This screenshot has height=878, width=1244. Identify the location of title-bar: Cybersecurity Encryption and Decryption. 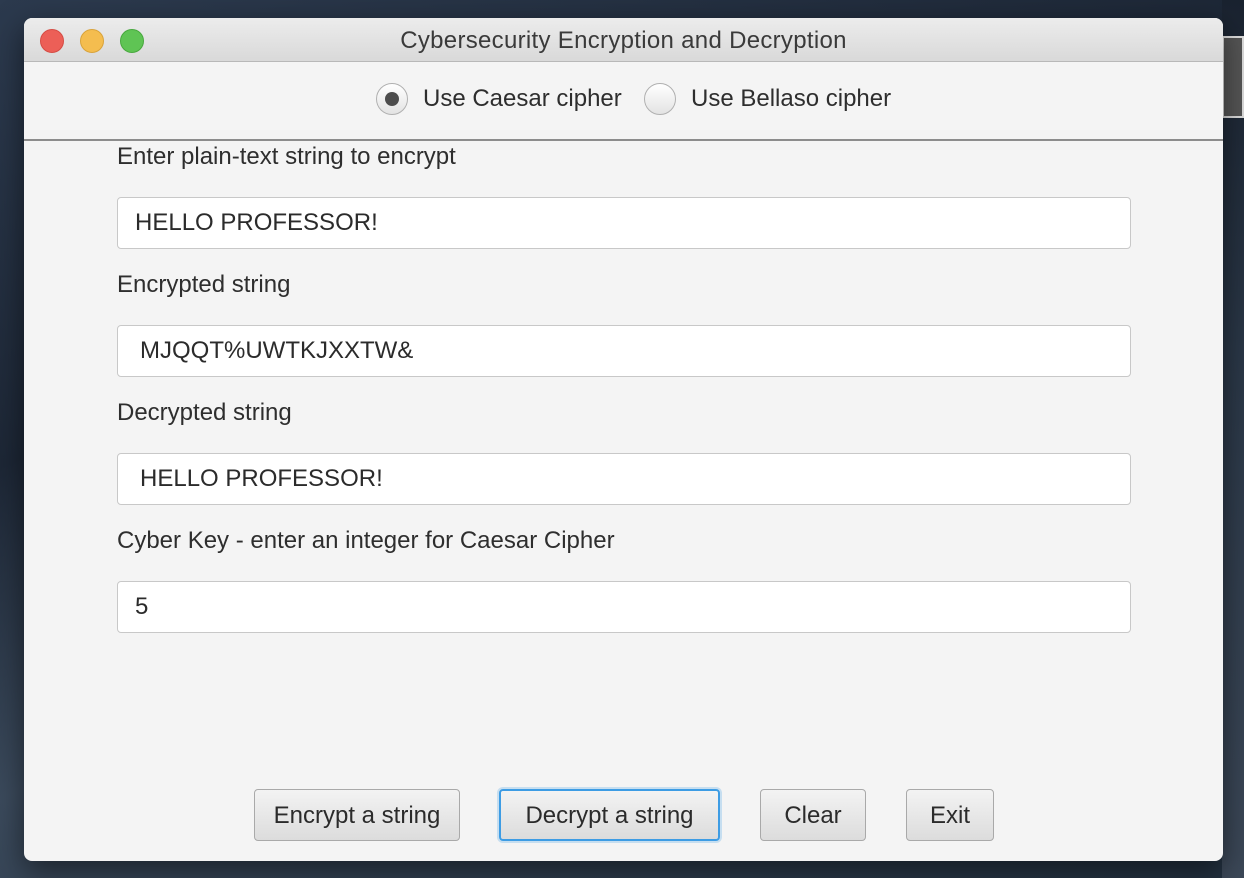
(623, 40).